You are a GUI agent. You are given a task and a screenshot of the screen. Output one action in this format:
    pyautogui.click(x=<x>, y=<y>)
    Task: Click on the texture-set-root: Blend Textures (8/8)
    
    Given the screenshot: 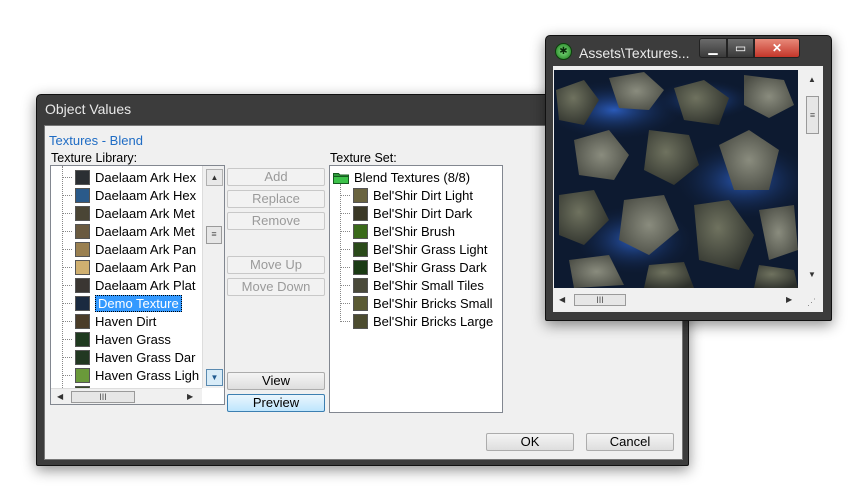 What is the action you would take?
    pyautogui.click(x=401, y=177)
    